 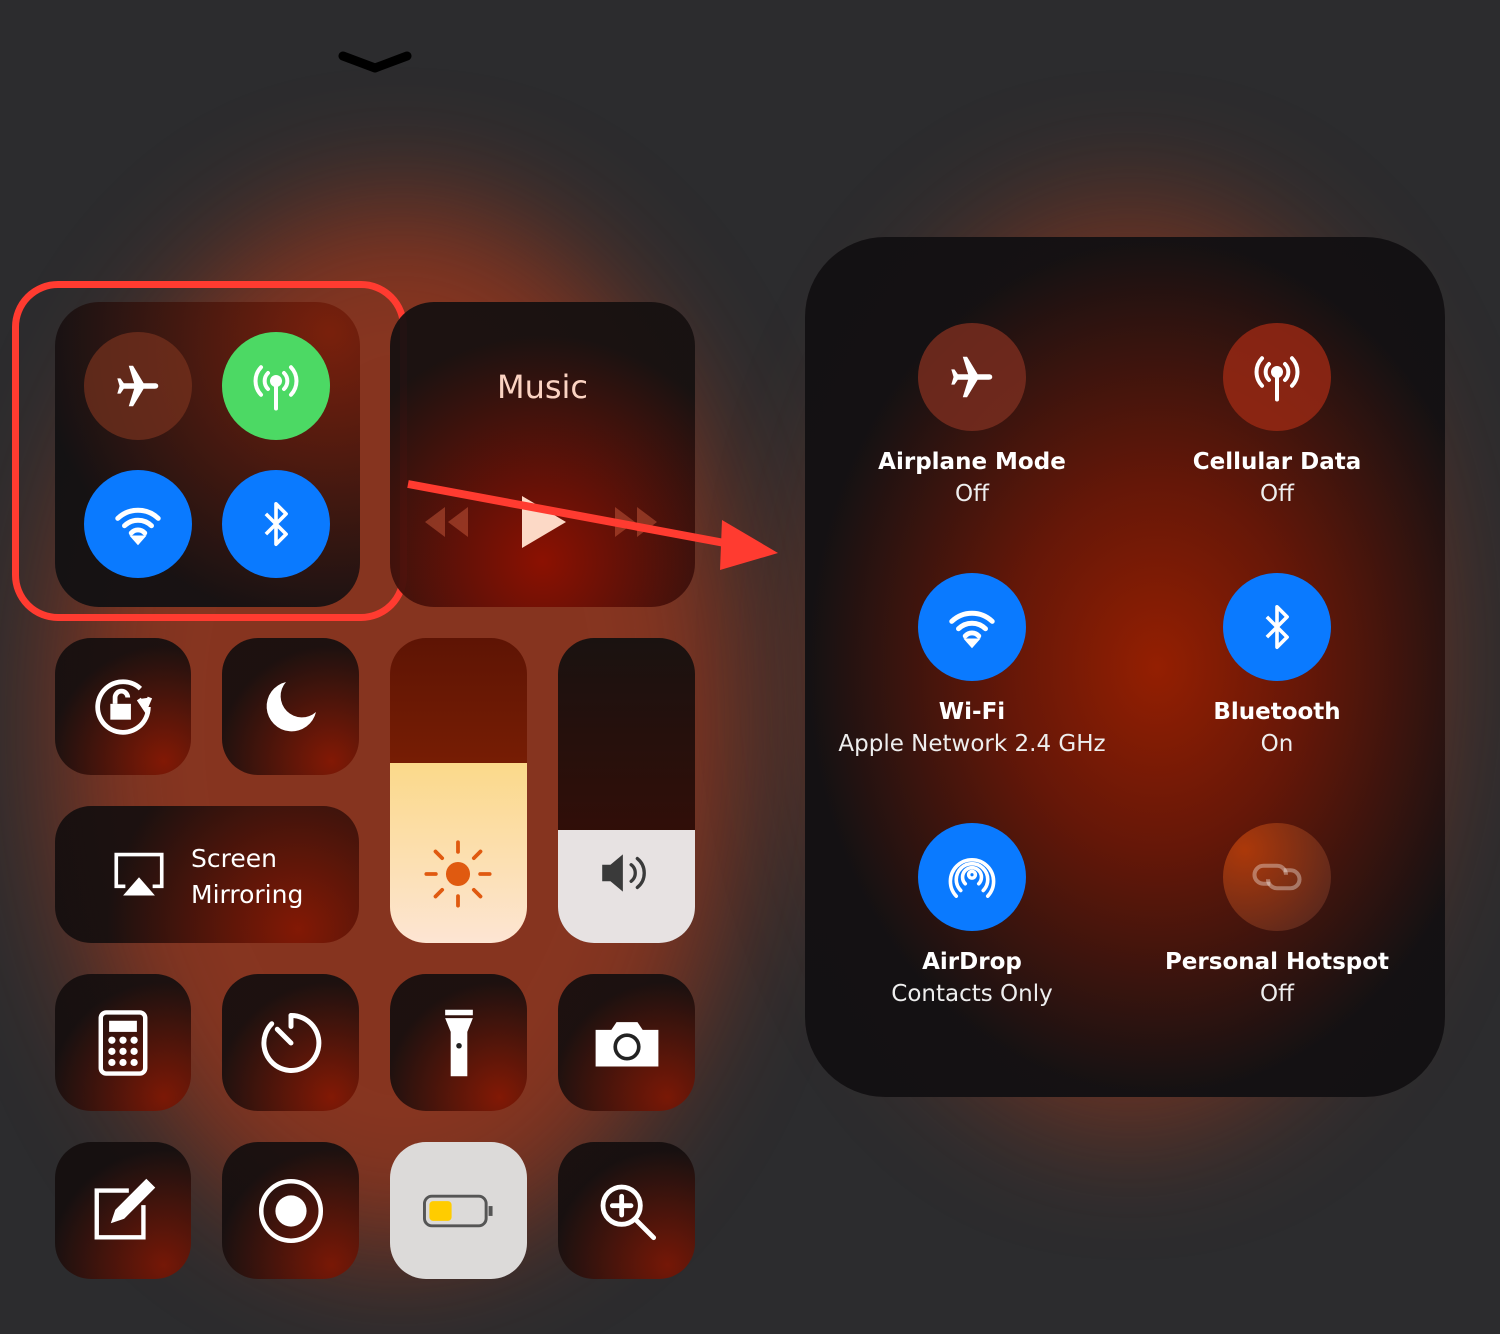 What do you see at coordinates (1277, 744) in the screenshot?
I see `item-status: On` at bounding box center [1277, 744].